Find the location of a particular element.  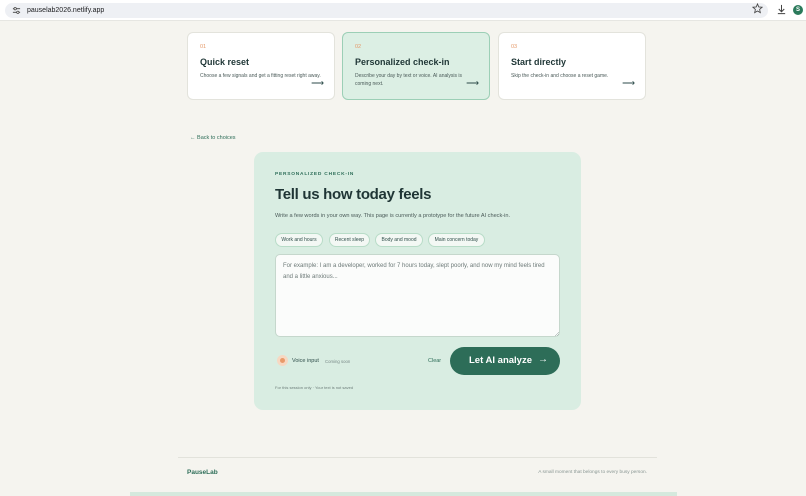

browser-toolbar: pauselab2026.netlify.app S is located at coordinates (403, 10).